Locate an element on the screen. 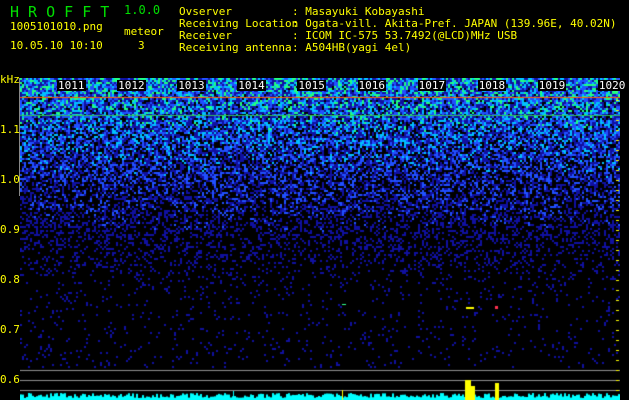 This screenshot has width=629, height=400. datetime: 10.05.10 10:10 is located at coordinates (56, 45).